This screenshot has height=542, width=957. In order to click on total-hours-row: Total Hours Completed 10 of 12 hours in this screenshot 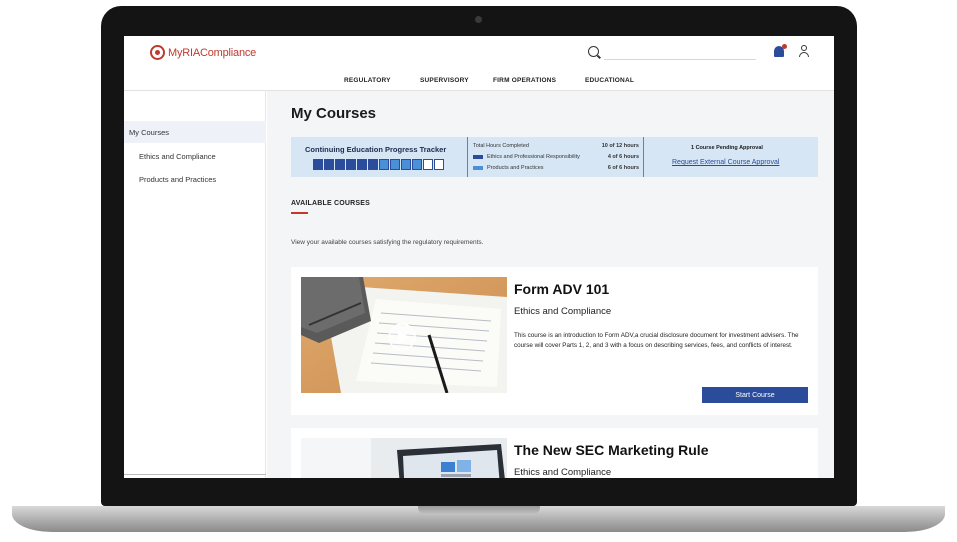, I will do `click(556, 146)`.